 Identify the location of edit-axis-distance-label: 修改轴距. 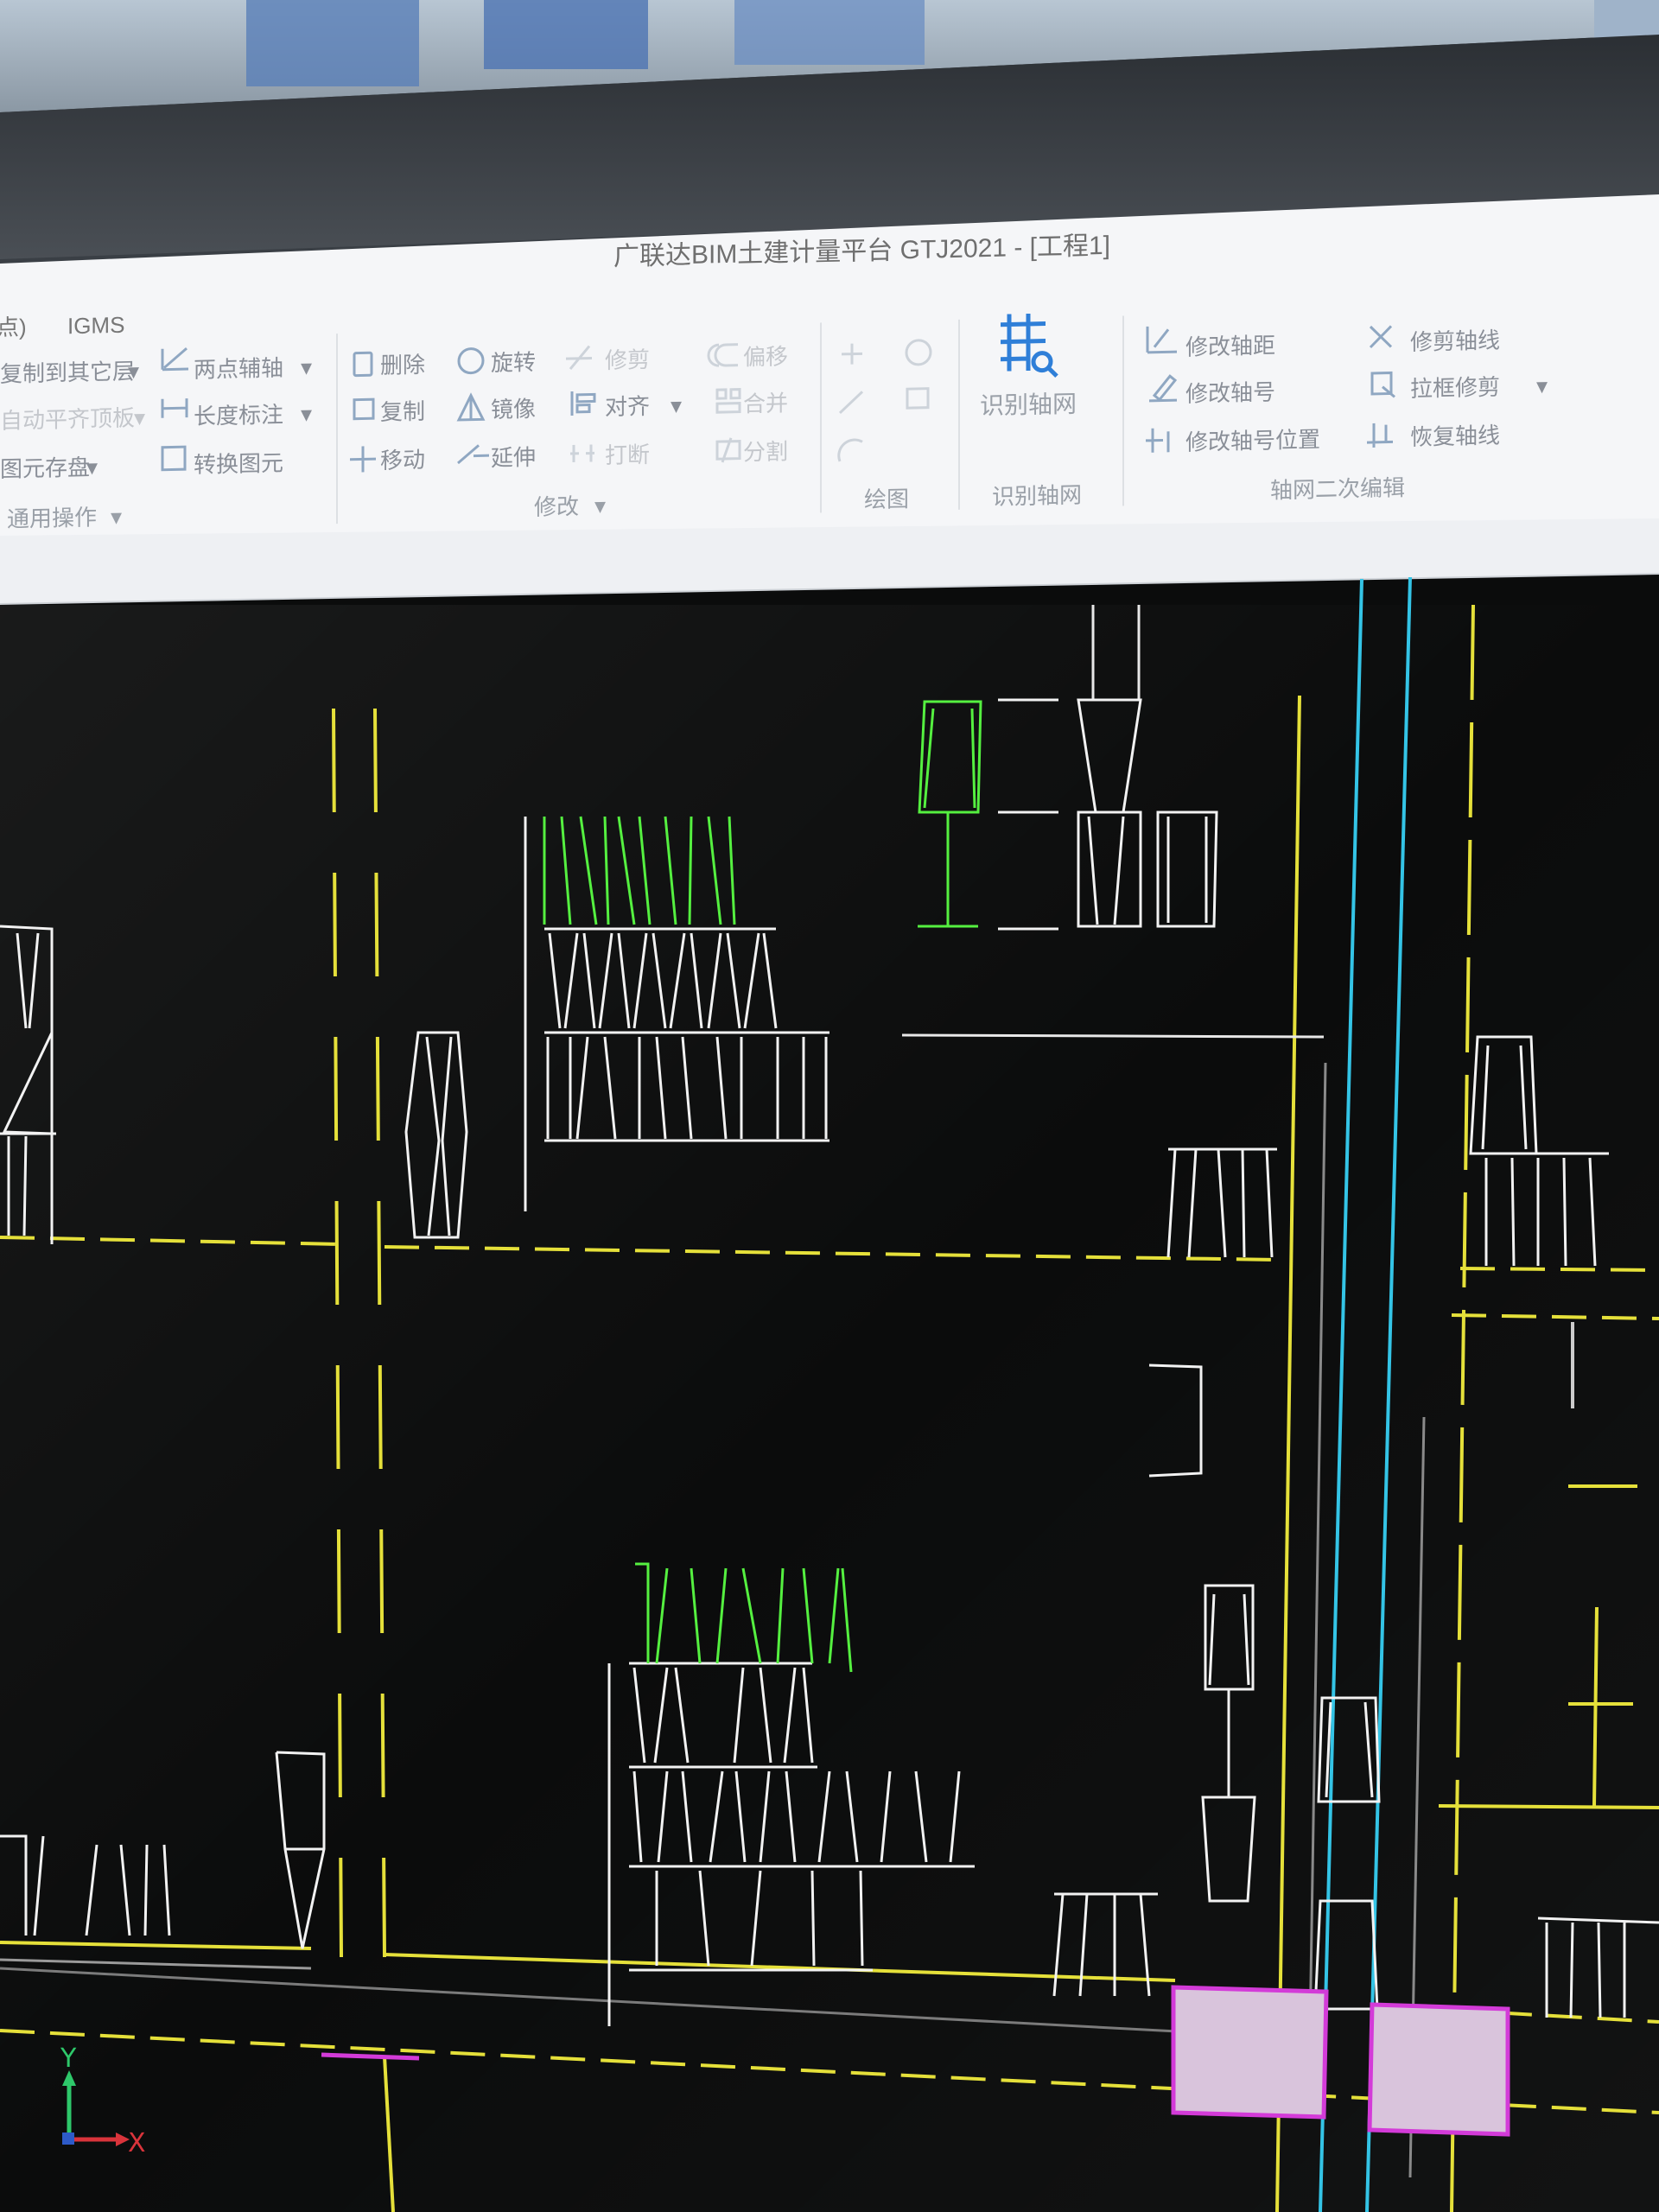
(1230, 346).